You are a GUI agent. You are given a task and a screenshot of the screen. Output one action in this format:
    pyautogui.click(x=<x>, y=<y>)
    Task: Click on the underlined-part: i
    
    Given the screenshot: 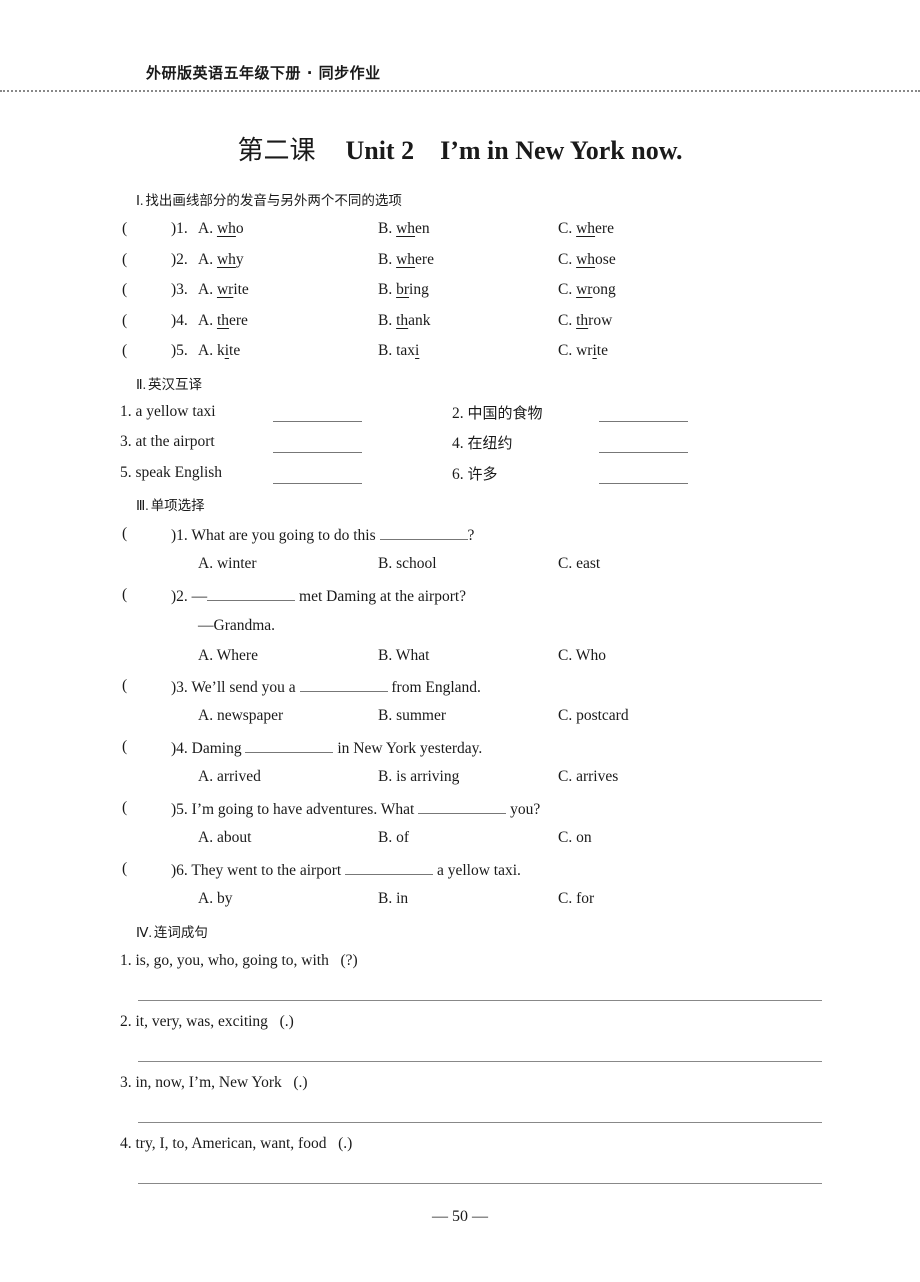 What is the action you would take?
    pyautogui.click(x=417, y=350)
    